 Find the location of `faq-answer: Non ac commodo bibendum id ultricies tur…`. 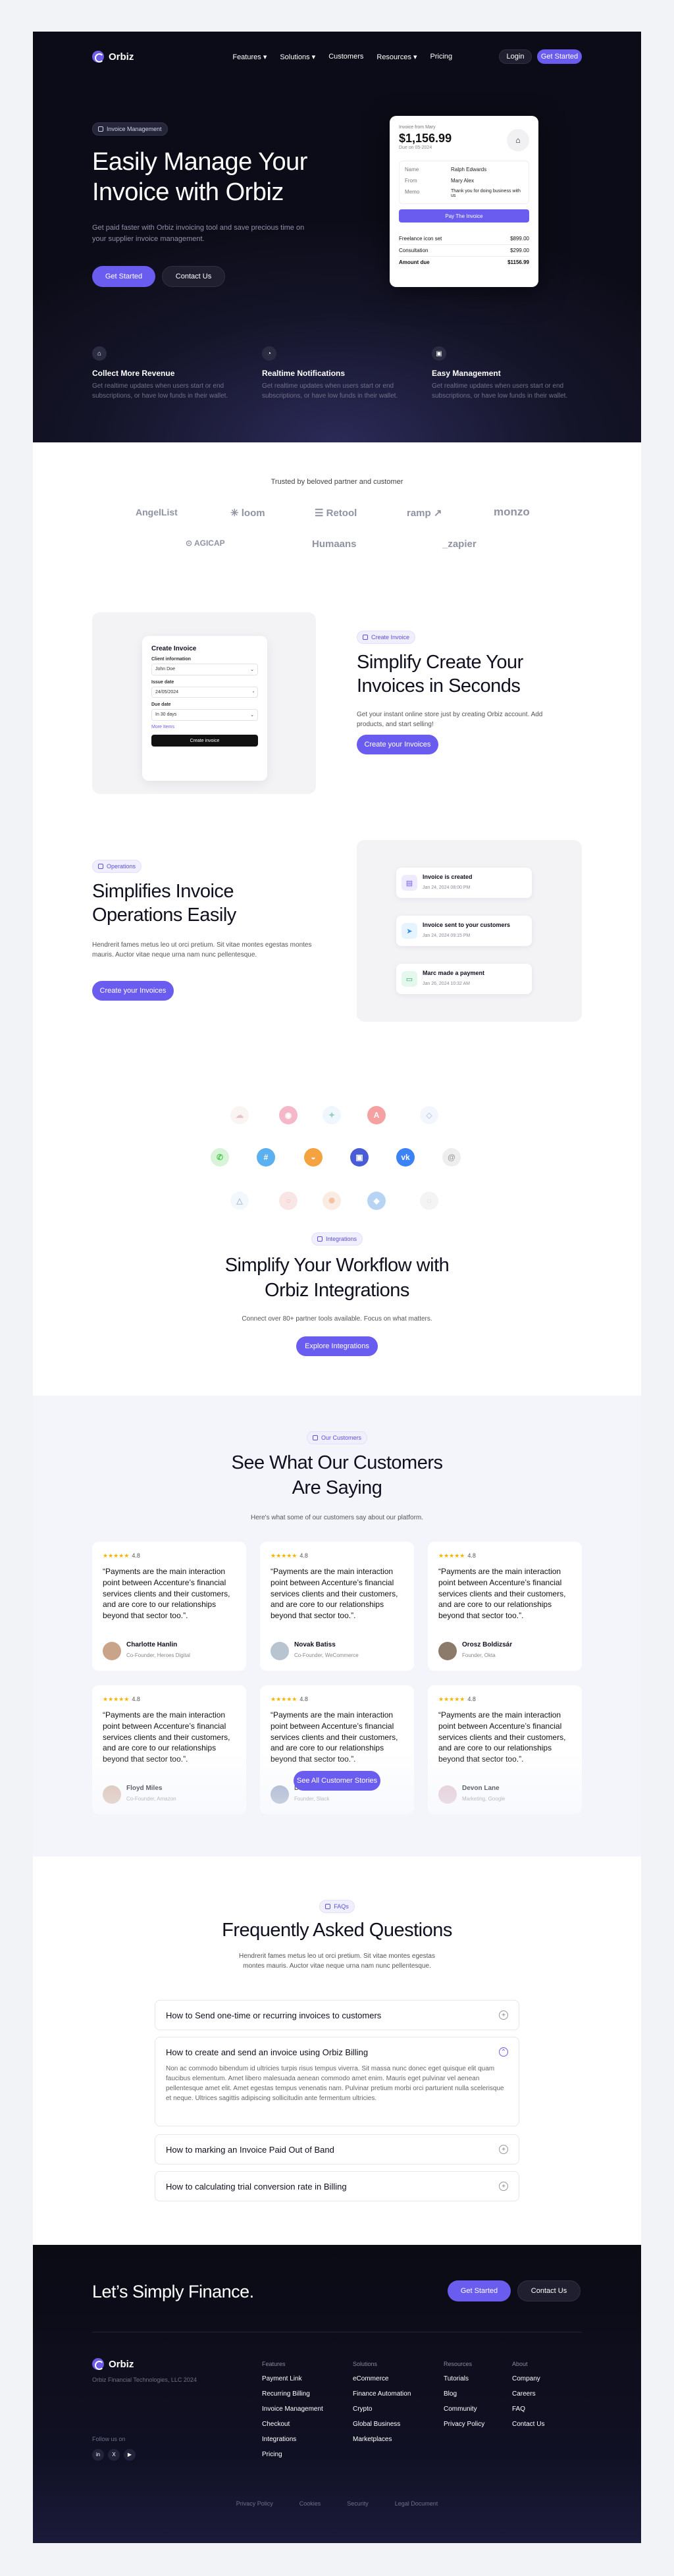

faq-answer: Non ac commodo bibendum id ultricies tur… is located at coordinates (335, 2083).